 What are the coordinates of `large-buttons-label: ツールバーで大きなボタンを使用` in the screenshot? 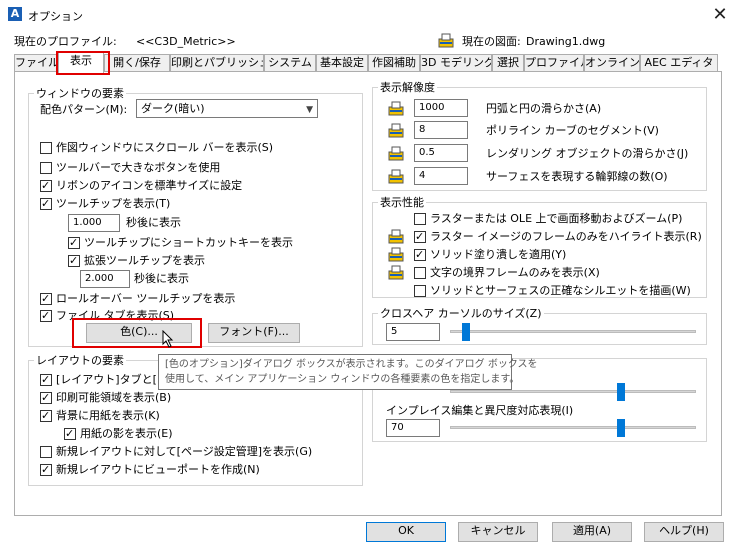 It's located at (138, 167).